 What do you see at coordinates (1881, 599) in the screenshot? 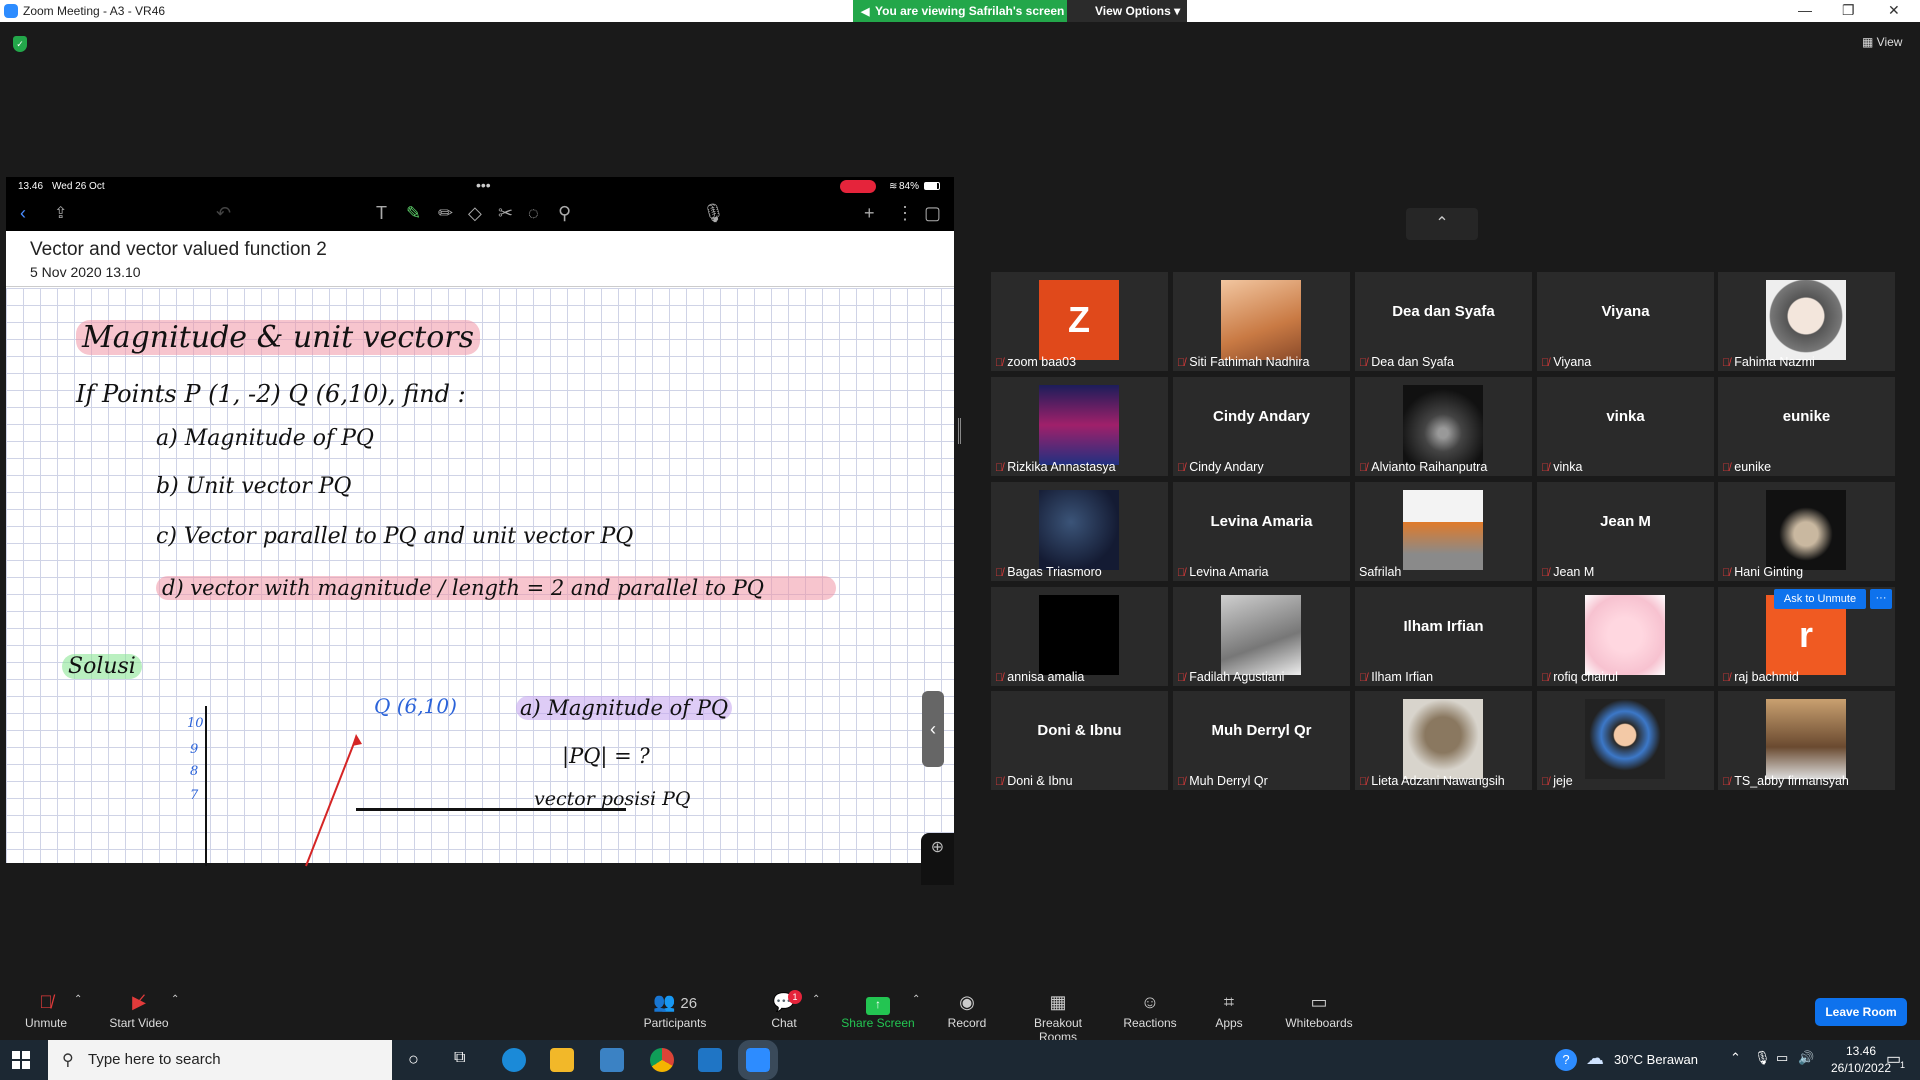
I see `more-options-button: ···` at bounding box center [1881, 599].